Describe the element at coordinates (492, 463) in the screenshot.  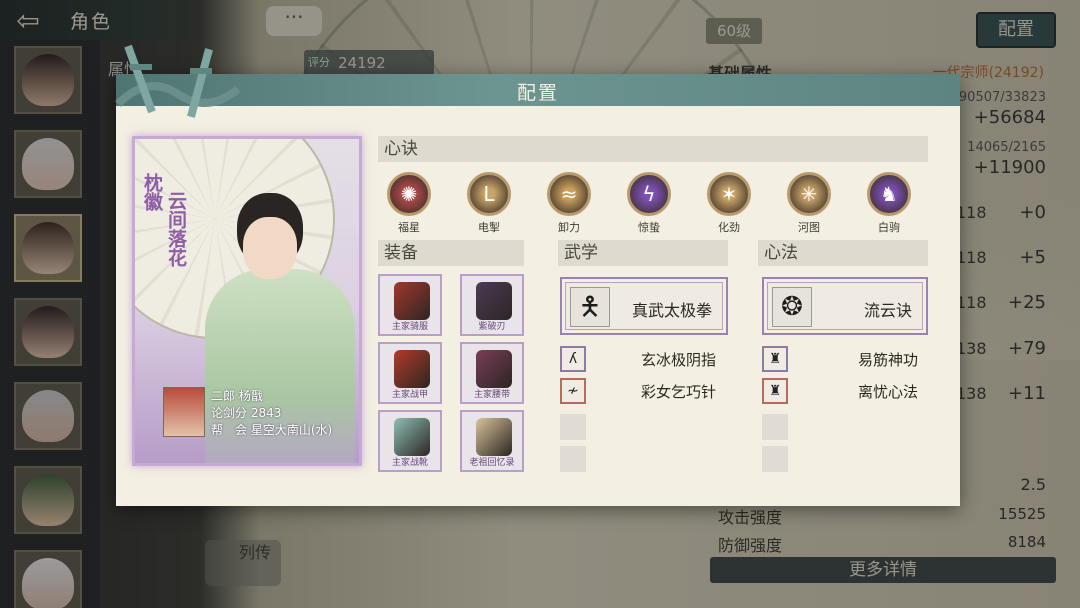
I see `equipment-name: 老祖回忆录` at that location.